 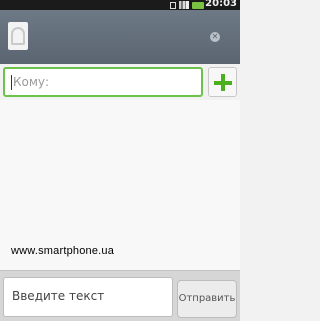 What do you see at coordinates (58, 296) in the screenshot?
I see `message-placeholder: Введите текст` at bounding box center [58, 296].